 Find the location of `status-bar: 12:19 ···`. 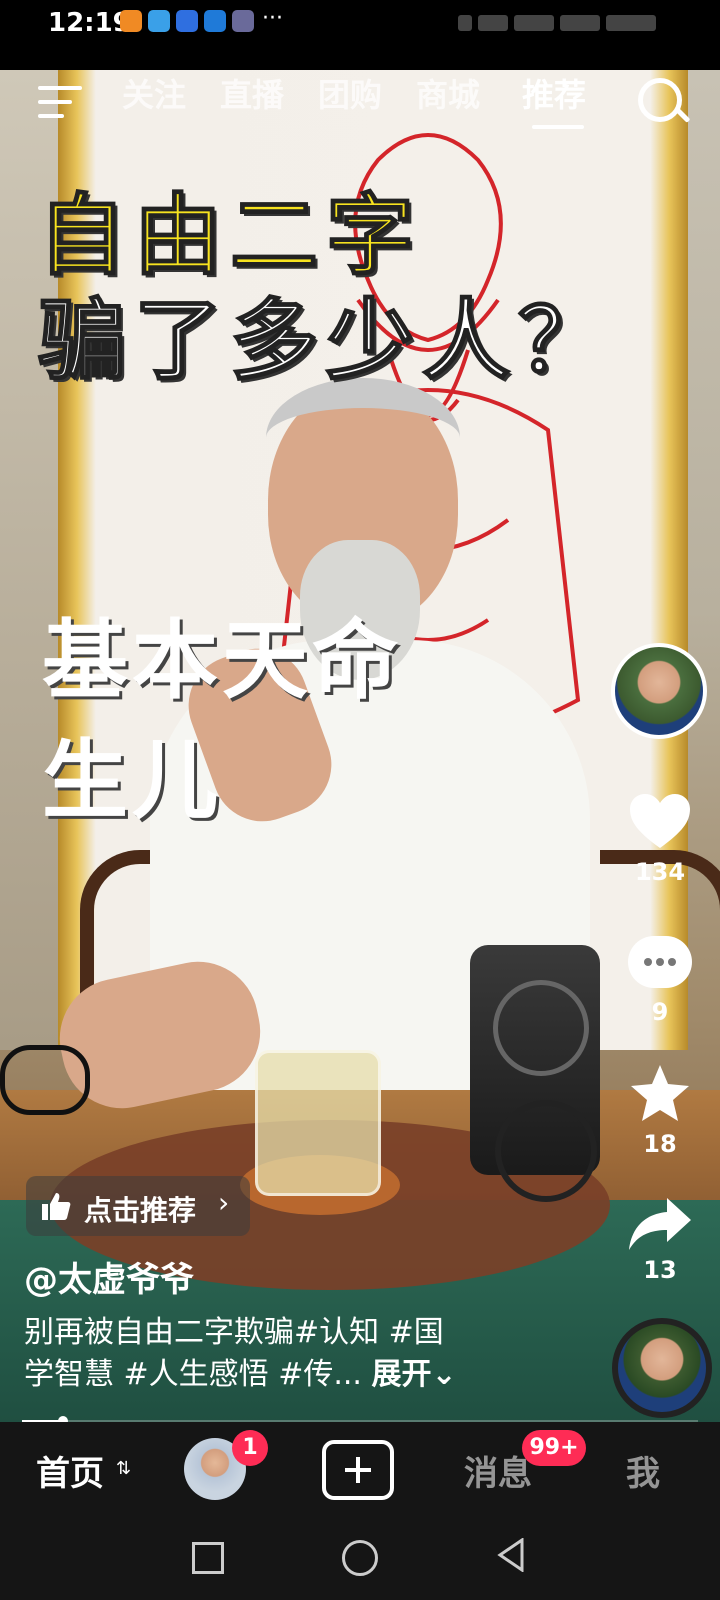

status-bar: 12:19 ··· is located at coordinates (360, 35).